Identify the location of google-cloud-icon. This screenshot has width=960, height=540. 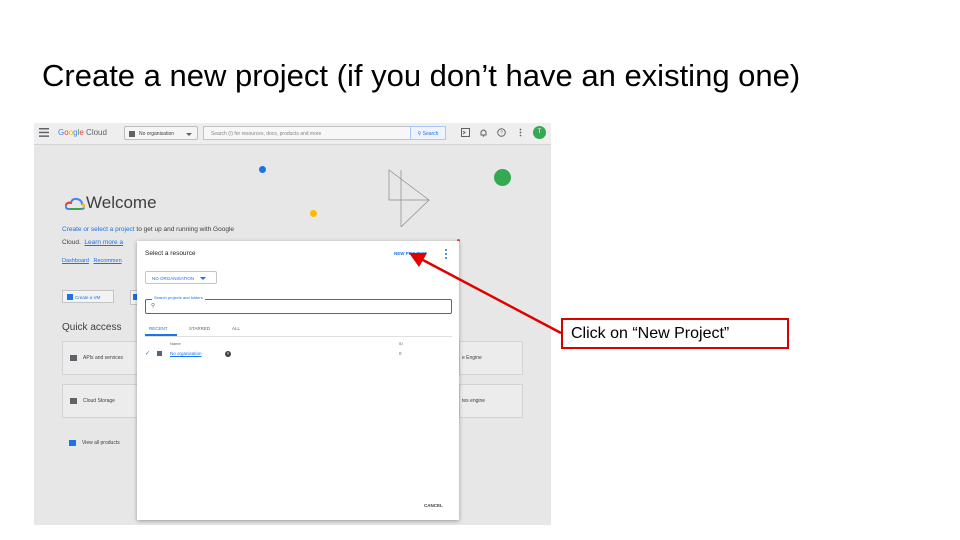
(75, 203).